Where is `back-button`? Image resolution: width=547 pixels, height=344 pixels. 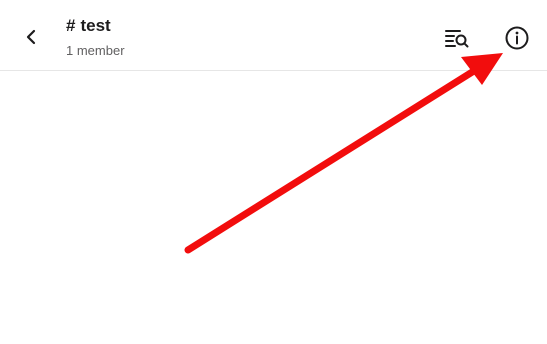 back-button is located at coordinates (31, 37).